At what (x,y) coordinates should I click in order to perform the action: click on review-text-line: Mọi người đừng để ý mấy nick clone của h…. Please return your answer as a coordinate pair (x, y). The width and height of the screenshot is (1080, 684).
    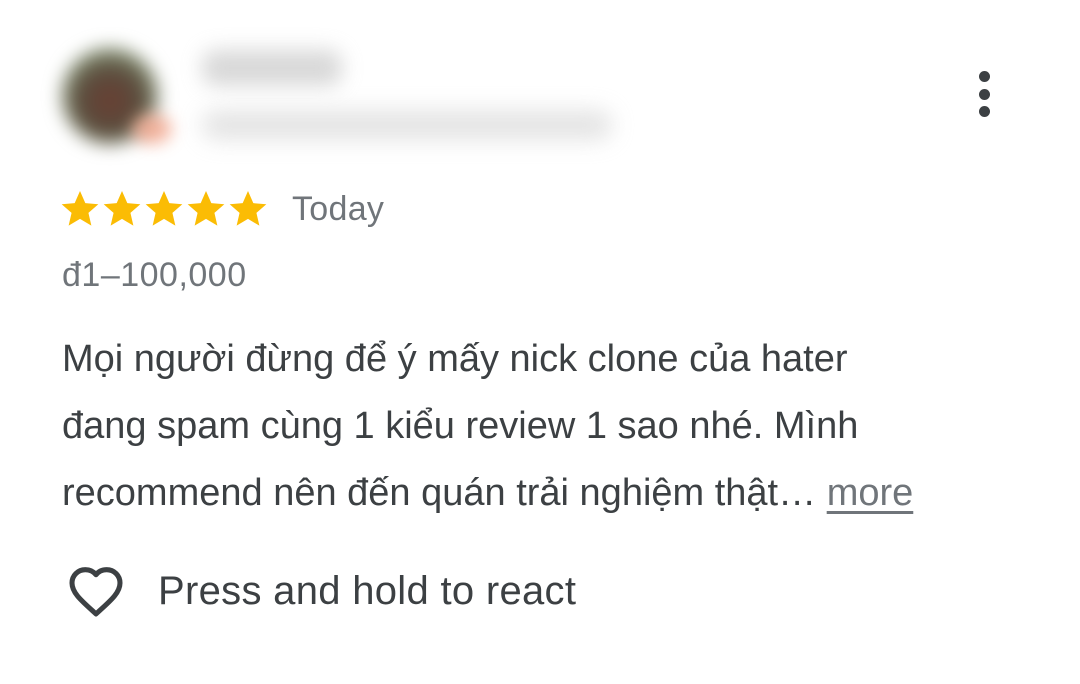
    Looking at the image, I should click on (455, 359).